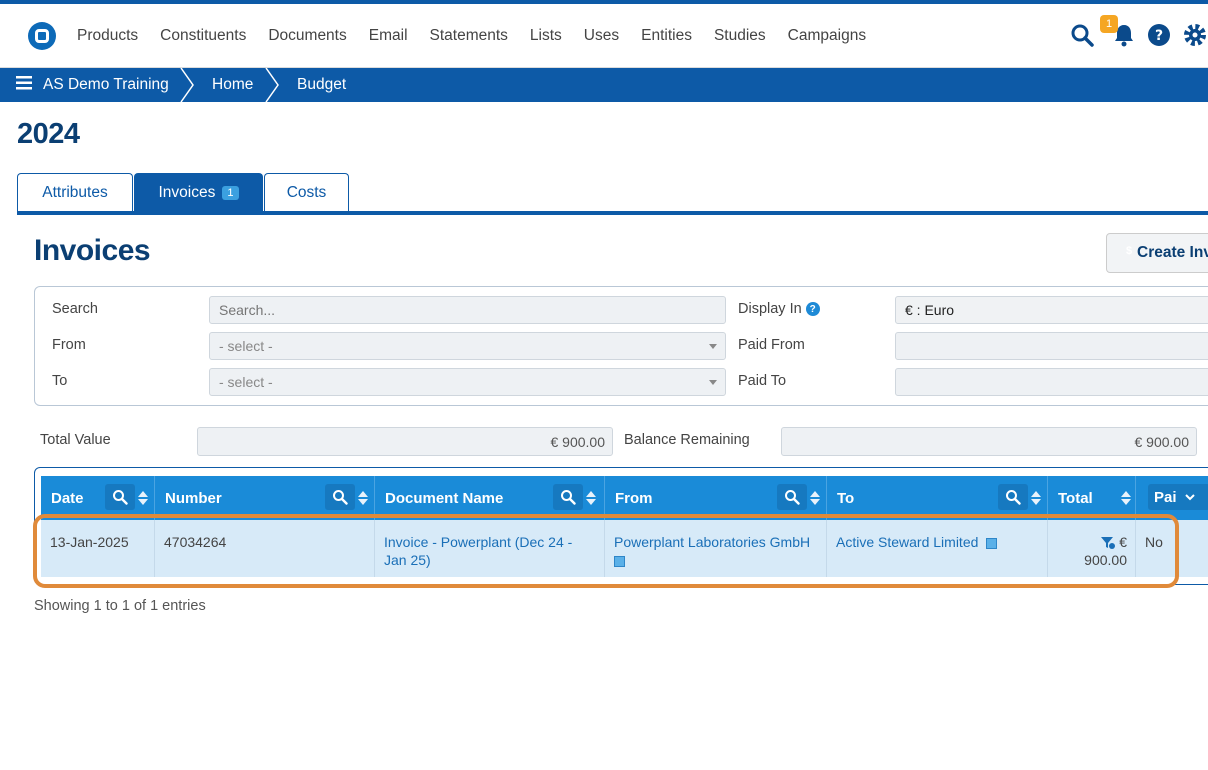 Image resolution: width=1208 pixels, height=770 pixels. I want to click on column-label: Total, so click(1075, 498).